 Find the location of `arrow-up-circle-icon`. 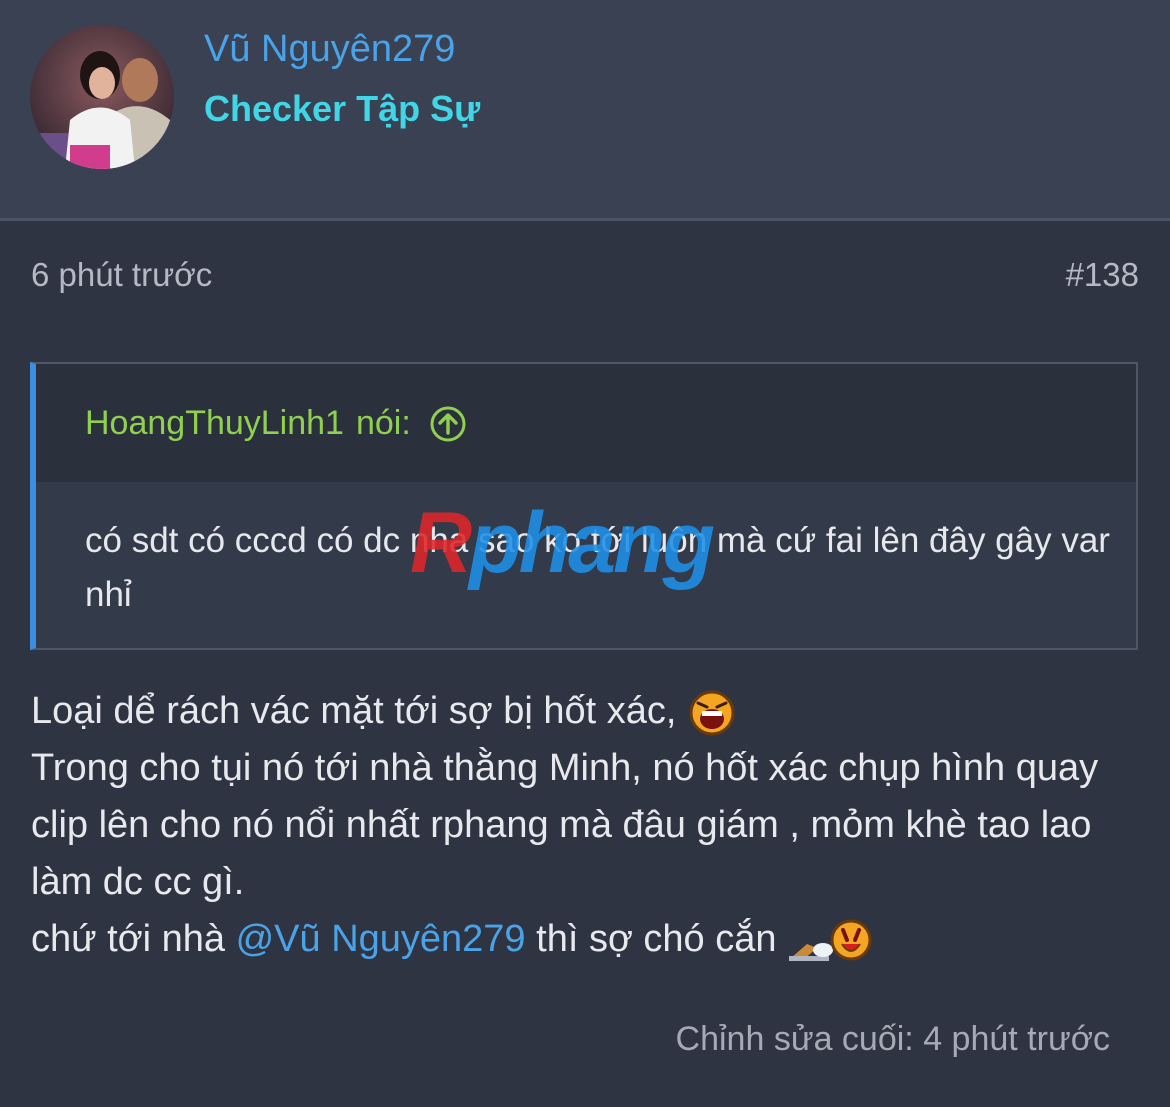

arrow-up-circle-icon is located at coordinates (448, 424).